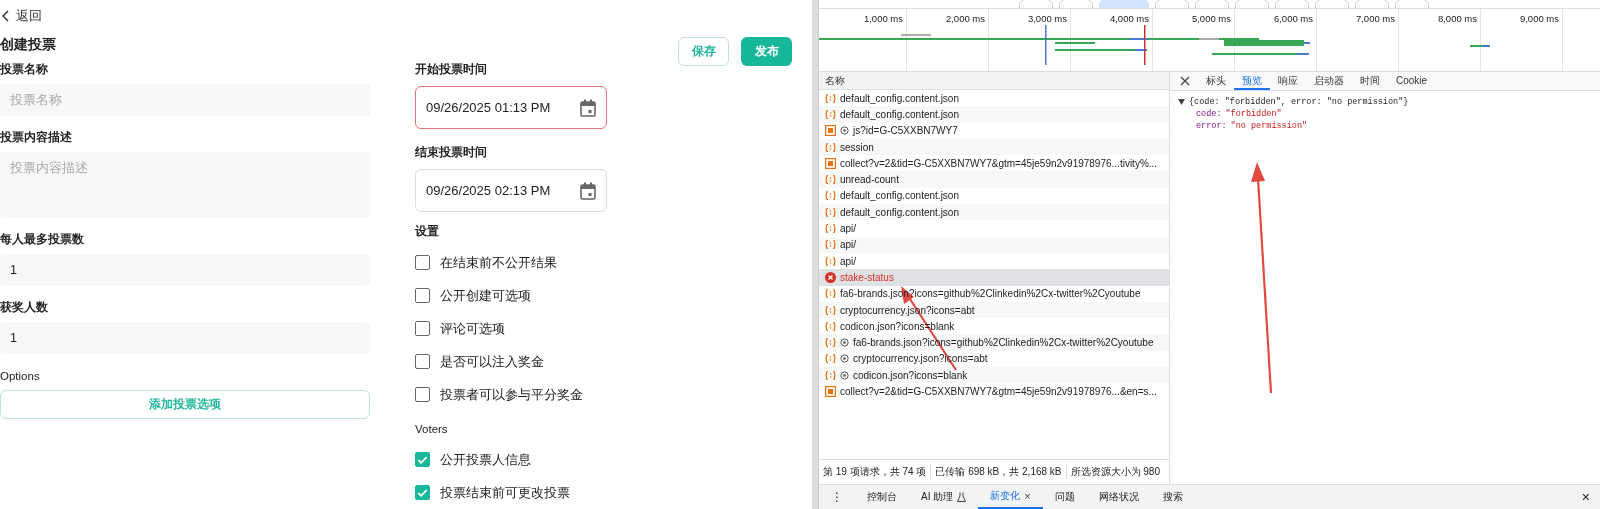  Describe the element at coordinates (1115, 472) in the screenshot. I see `status-text: 所选资源大小为 980` at that location.